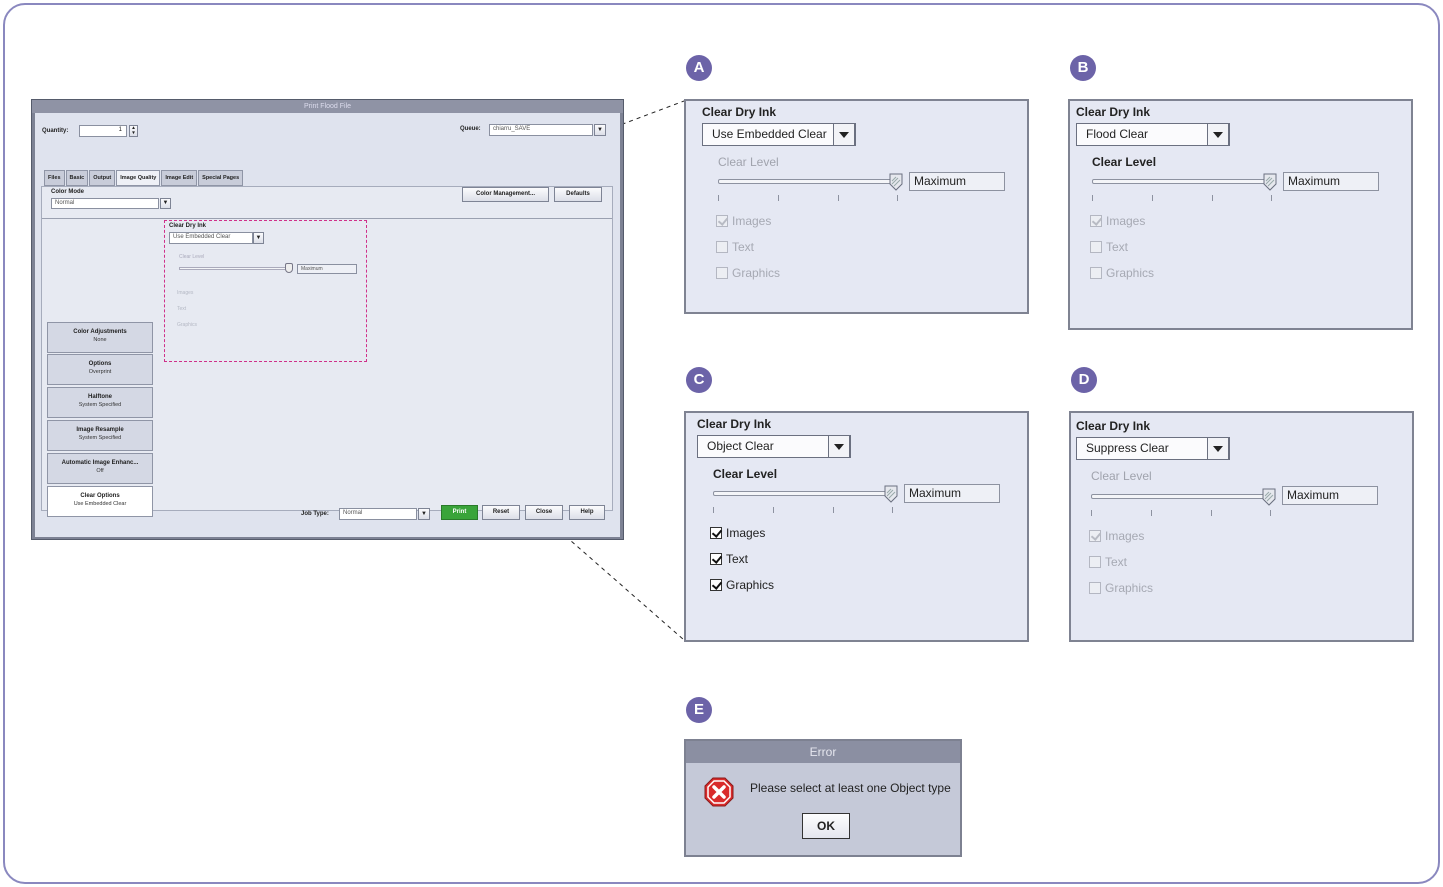 The image size is (1443, 887). What do you see at coordinates (54, 178) in the screenshot?
I see `tab-files: Files` at bounding box center [54, 178].